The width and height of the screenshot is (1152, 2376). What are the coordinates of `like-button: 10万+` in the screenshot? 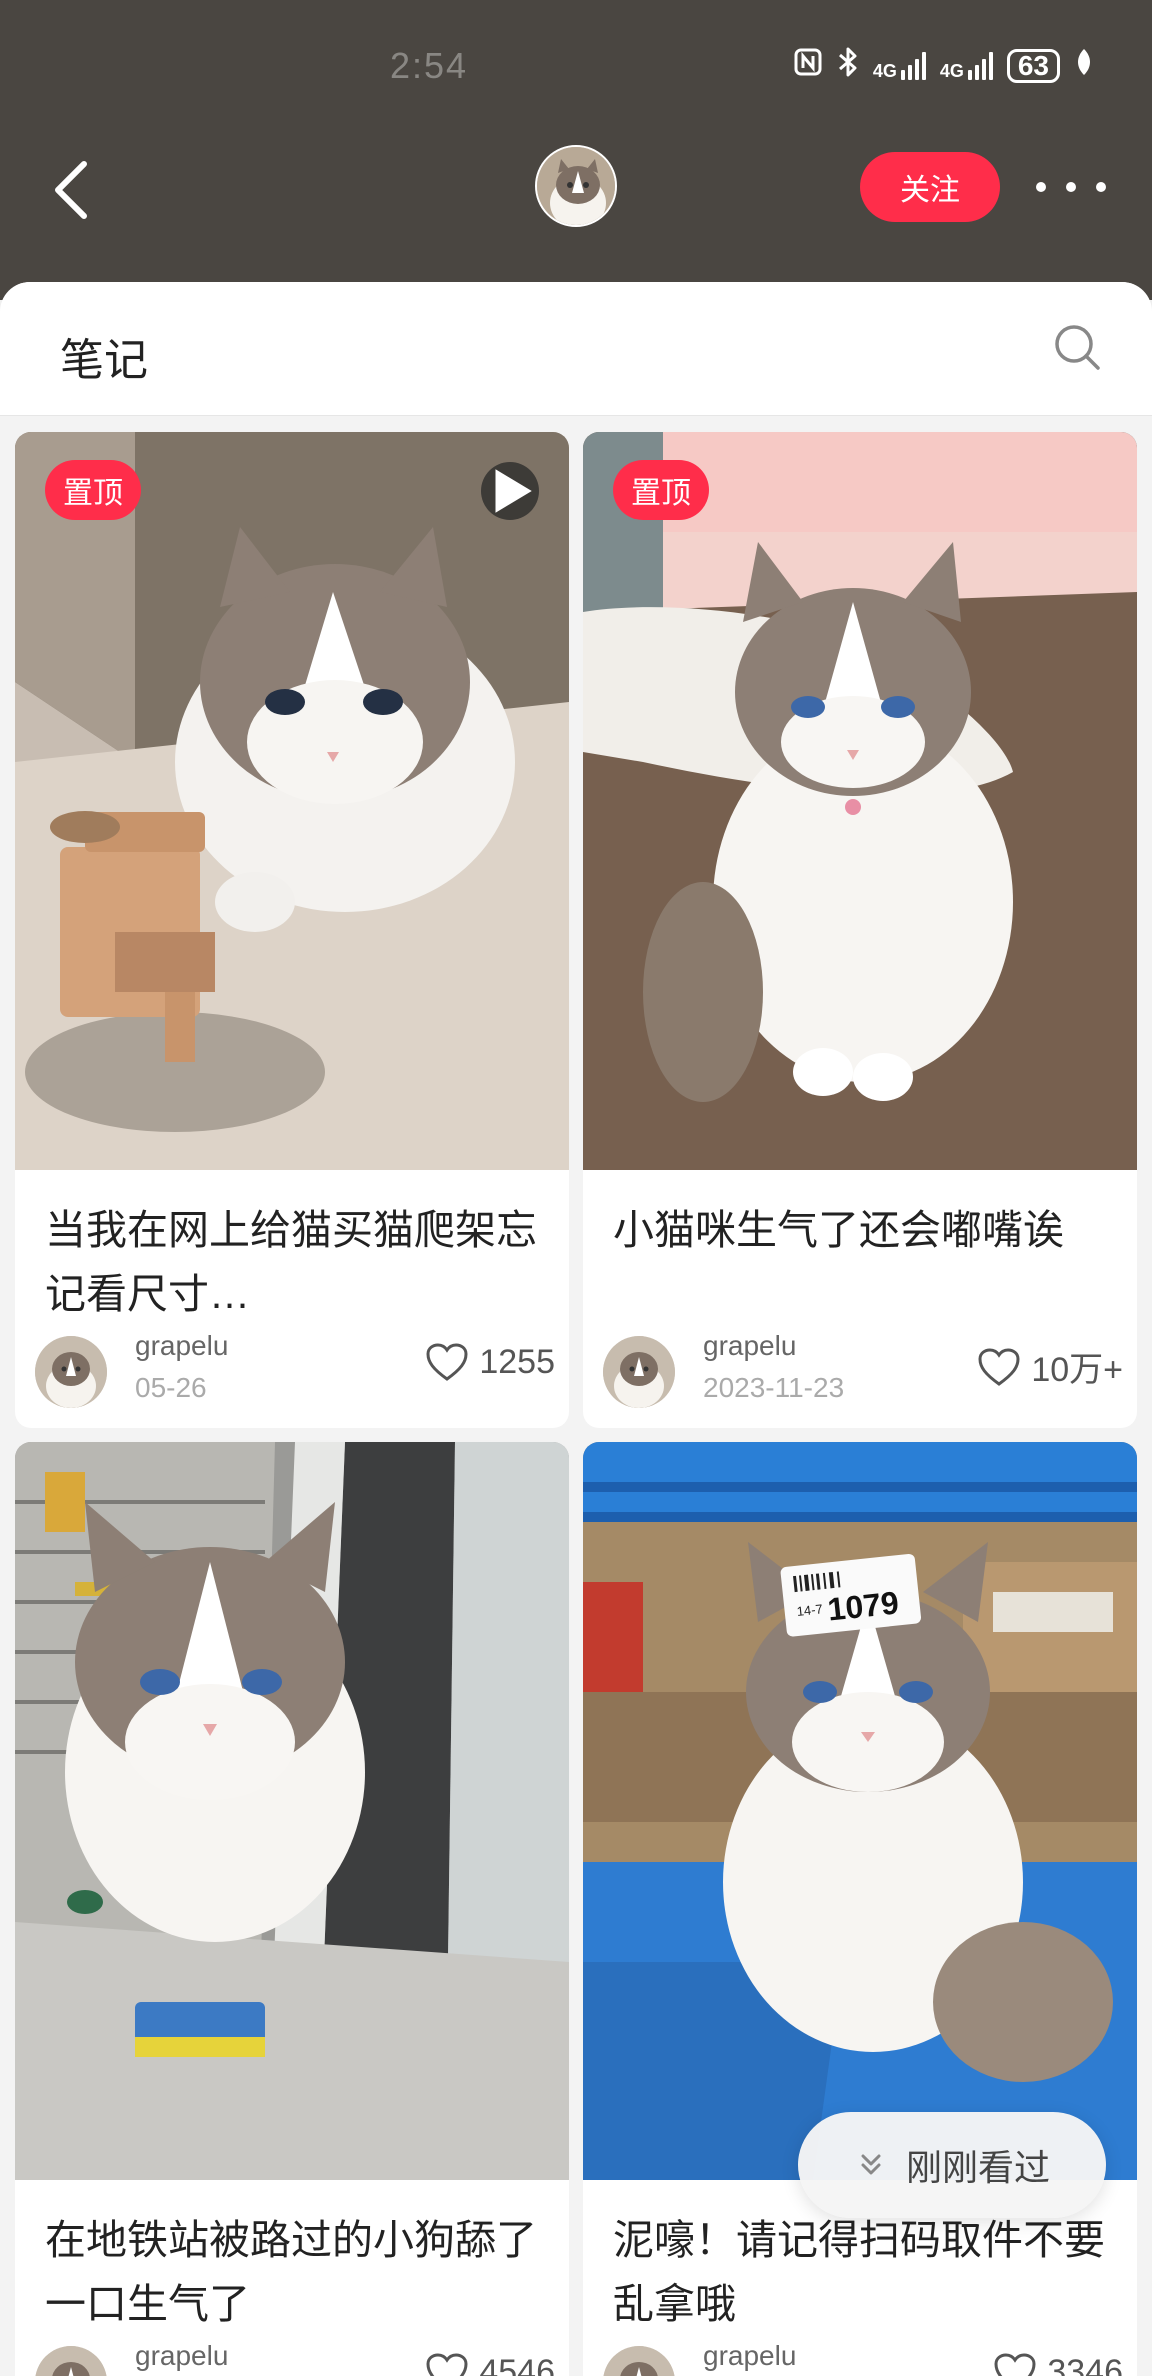 It's located at (1050, 1366).